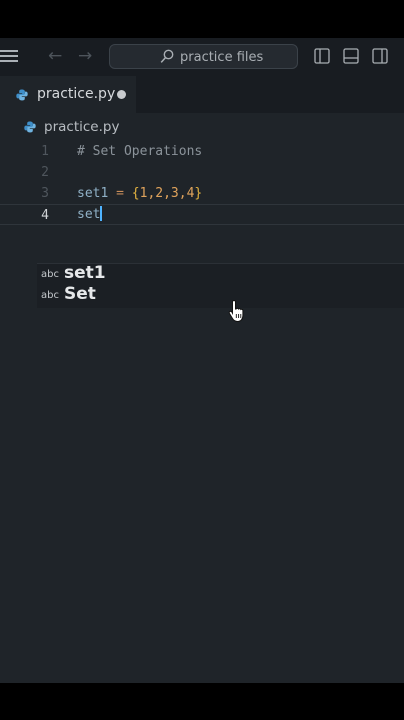  Describe the element at coordinates (45, 151) in the screenshot. I see `line-number: 1` at that location.